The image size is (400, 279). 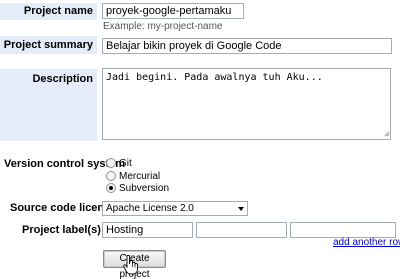 What do you see at coordinates (48, 45) in the screenshot?
I see `project-summary-label: Project summary` at bounding box center [48, 45].